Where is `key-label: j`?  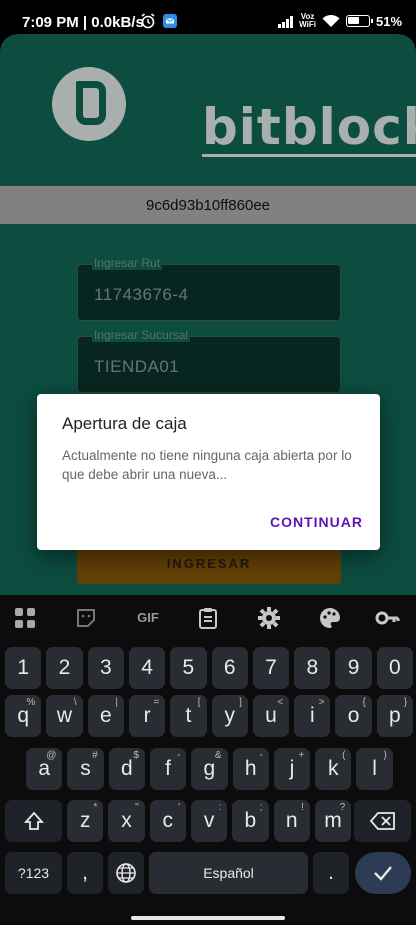 key-label: j is located at coordinates (292, 768).